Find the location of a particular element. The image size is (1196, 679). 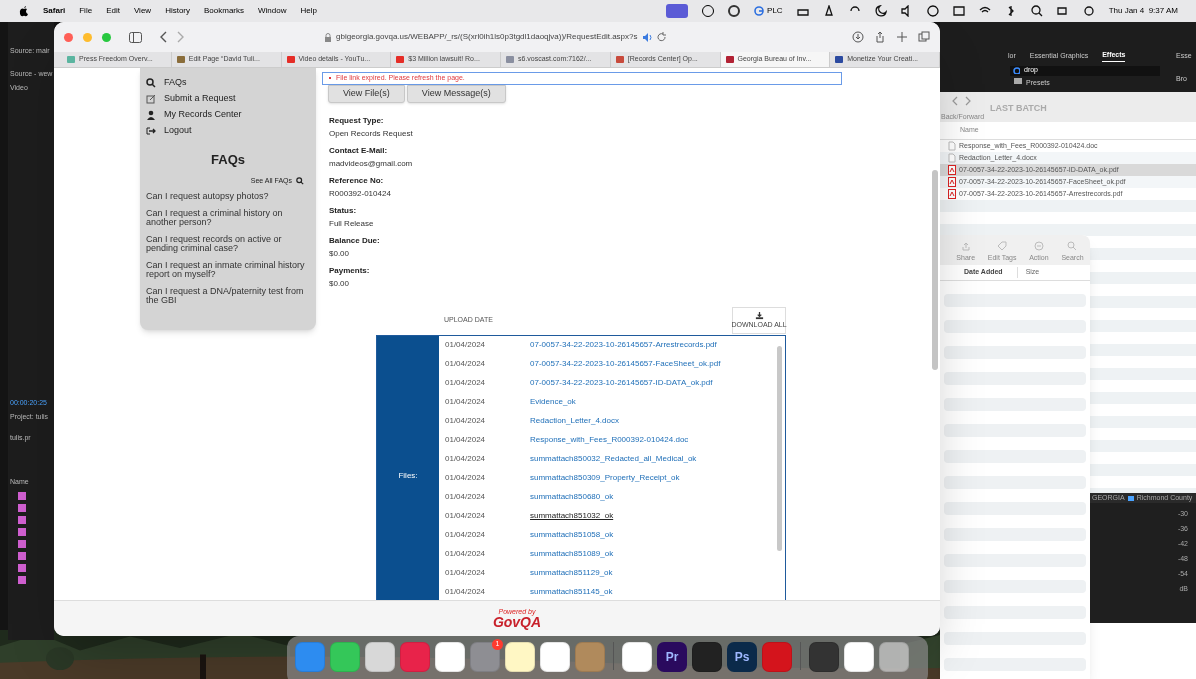

file-link: summattach850680_ok is located at coordinates (572, 497).